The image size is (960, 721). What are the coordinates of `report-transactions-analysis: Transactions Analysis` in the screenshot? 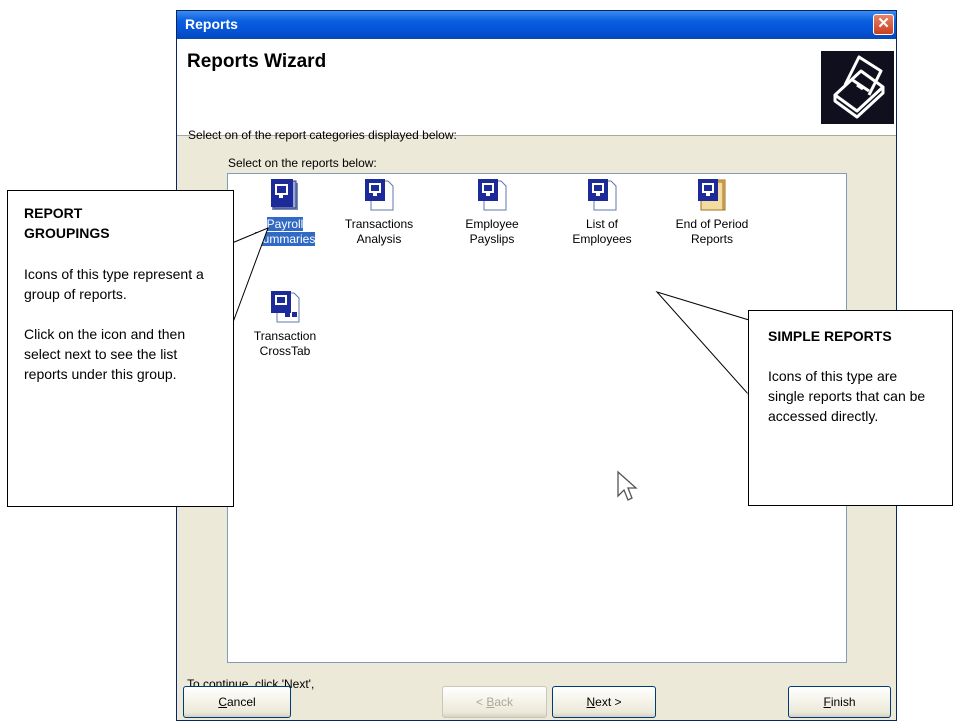 It's located at (379, 212).